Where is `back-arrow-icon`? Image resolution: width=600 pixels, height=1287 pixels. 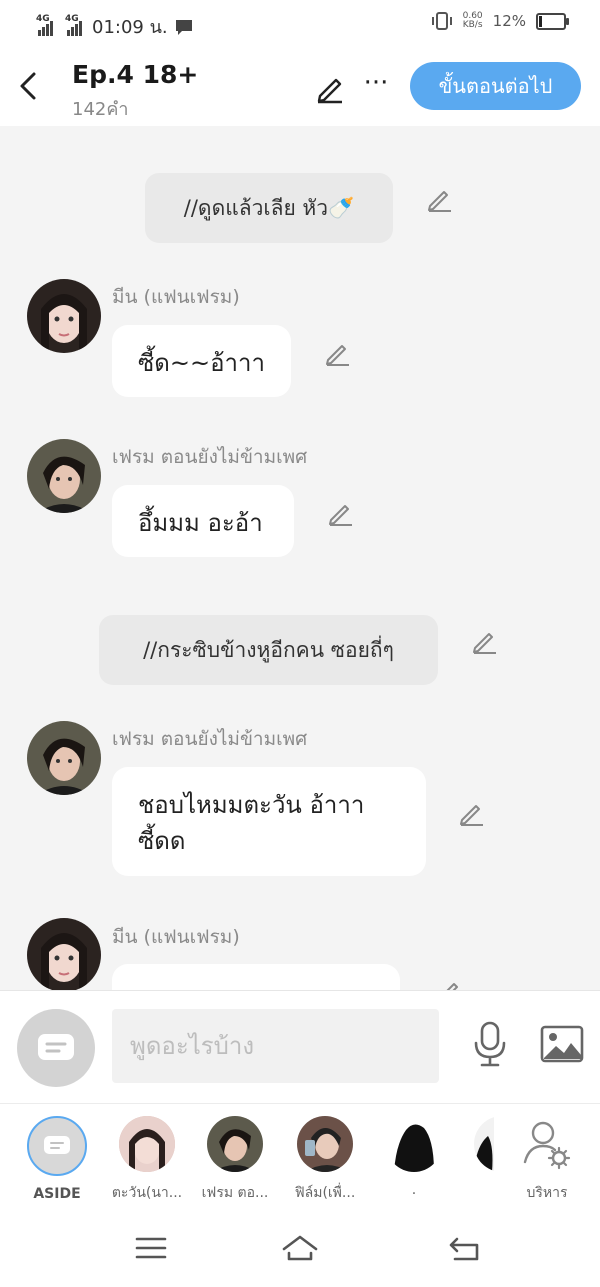
back-arrow-icon is located at coordinates (465, 1248).